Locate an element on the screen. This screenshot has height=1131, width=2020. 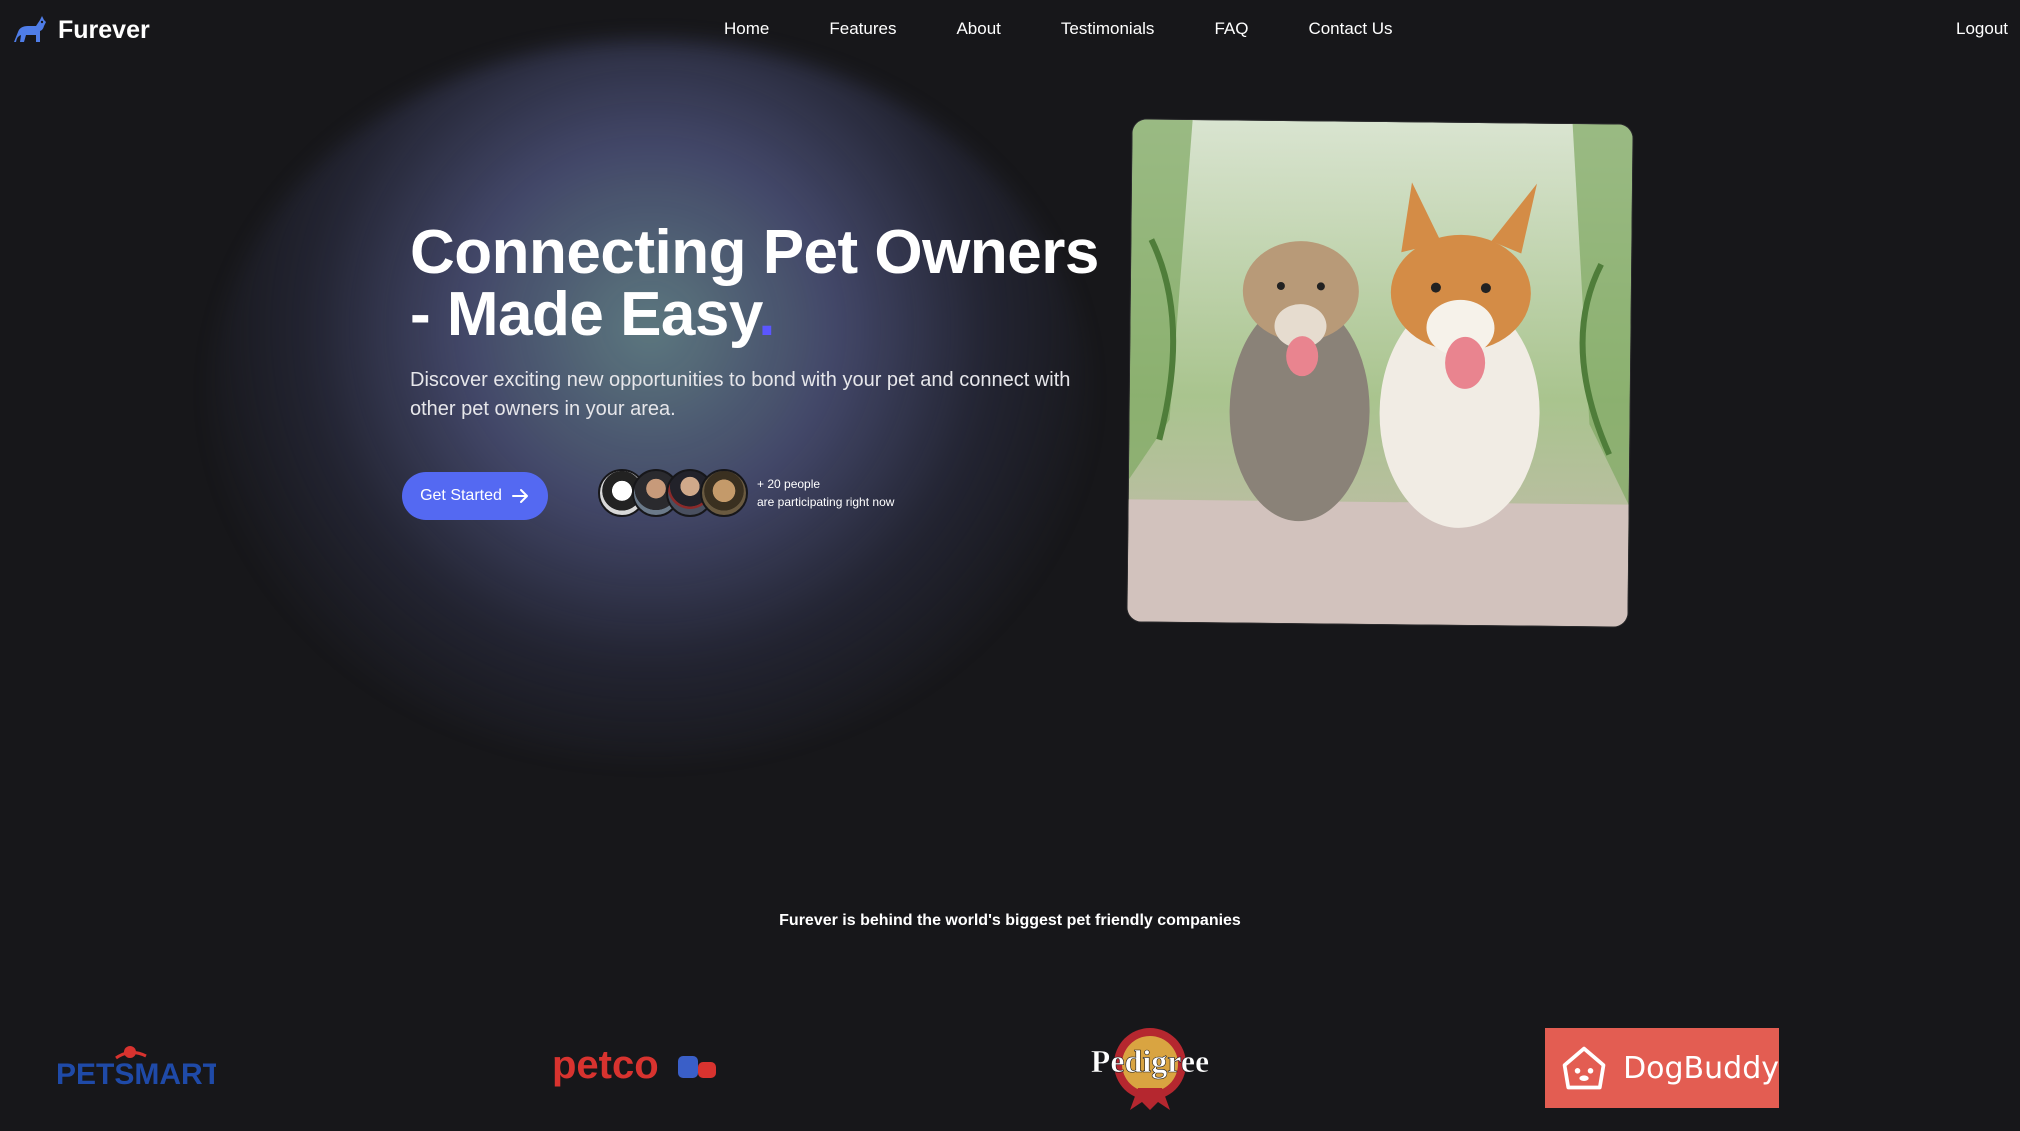
hero-title: Connecting Pet Owners - Made Easy. is located at coordinates (760, 284).